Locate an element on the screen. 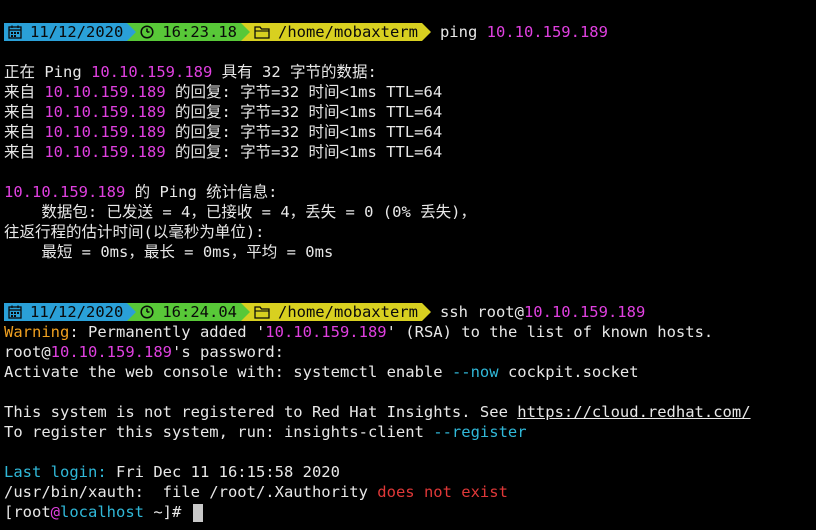 The width and height of the screenshot is (816, 530). warning-text: : Permanently added ' is located at coordinates (167, 332).